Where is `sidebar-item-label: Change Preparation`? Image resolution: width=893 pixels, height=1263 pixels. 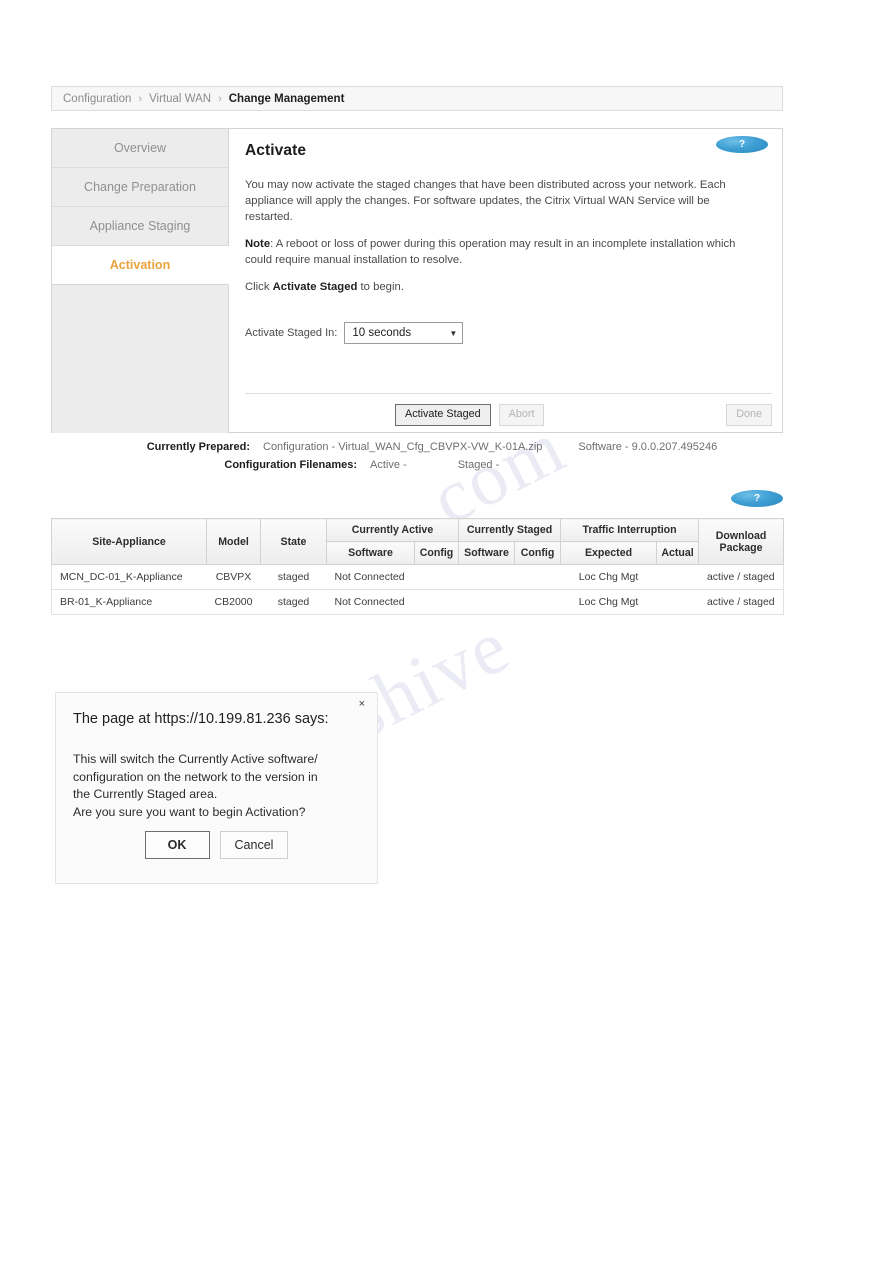 sidebar-item-label: Change Preparation is located at coordinates (140, 187).